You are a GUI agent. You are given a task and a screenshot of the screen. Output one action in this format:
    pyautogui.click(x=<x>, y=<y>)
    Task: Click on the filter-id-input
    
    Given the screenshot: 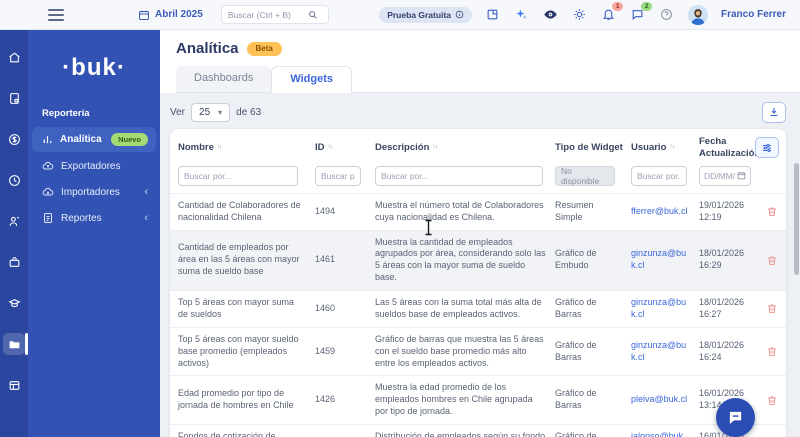 What is the action you would take?
    pyautogui.click(x=338, y=175)
    